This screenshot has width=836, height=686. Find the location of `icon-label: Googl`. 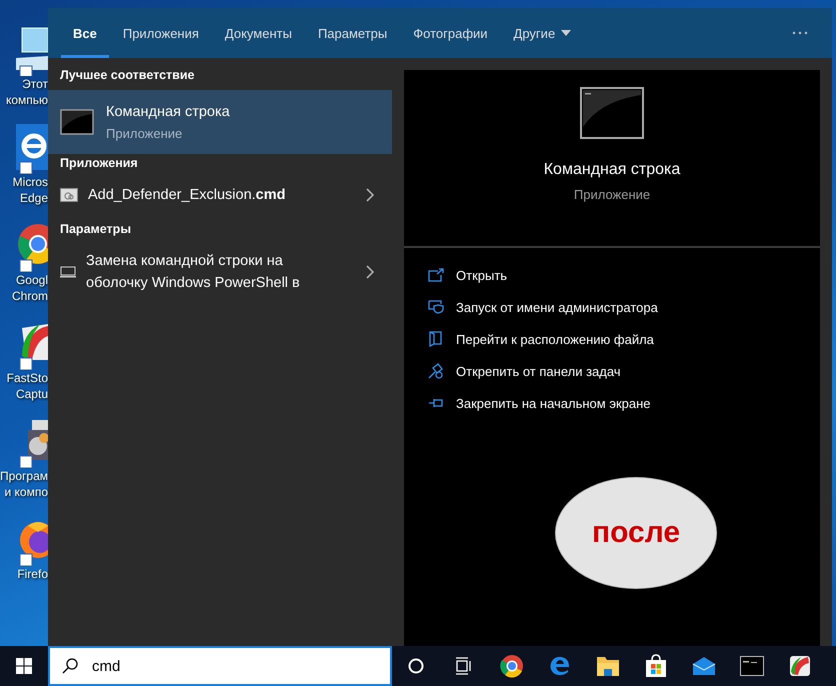

icon-label: Googl is located at coordinates (32, 280).